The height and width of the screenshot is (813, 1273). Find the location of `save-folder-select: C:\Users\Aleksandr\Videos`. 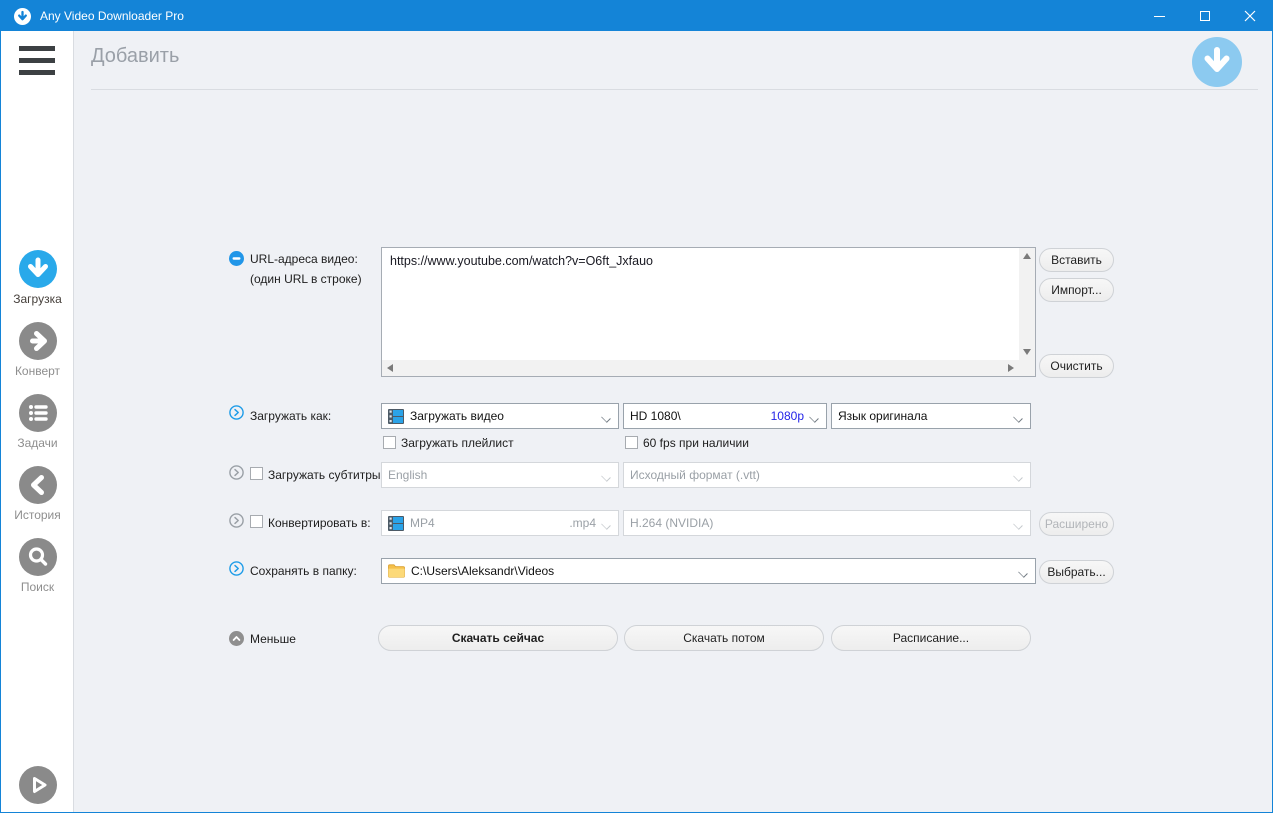

save-folder-select: C:\Users\Aleksandr\Videos is located at coordinates (708, 571).